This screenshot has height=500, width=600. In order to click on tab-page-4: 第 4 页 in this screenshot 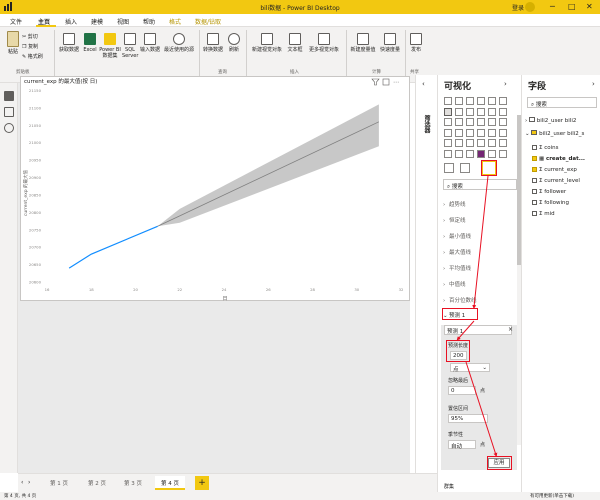, I will do `click(170, 483)`.